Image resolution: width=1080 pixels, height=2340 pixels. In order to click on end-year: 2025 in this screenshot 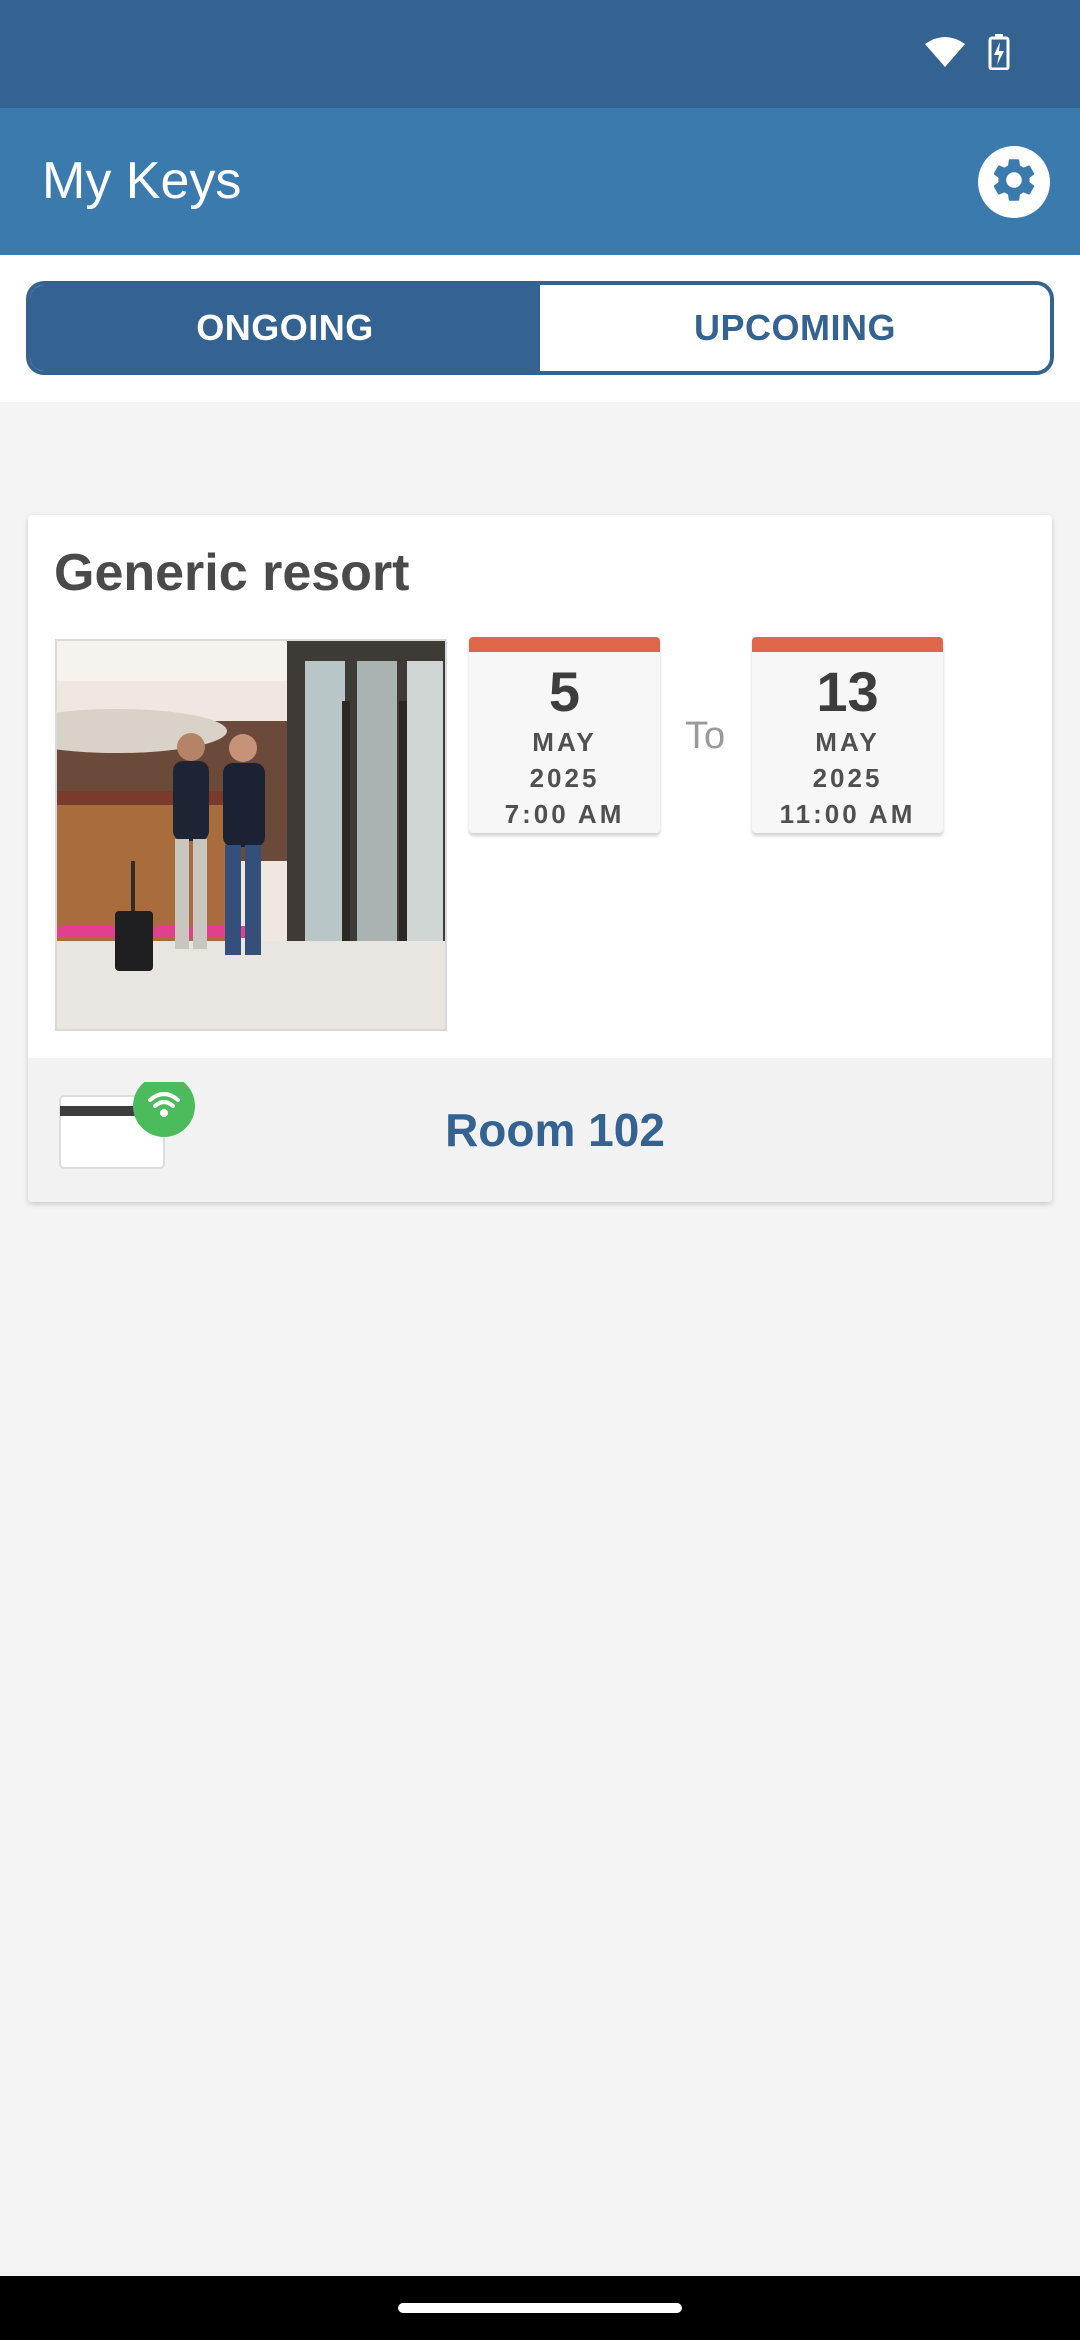, I will do `click(847, 778)`.